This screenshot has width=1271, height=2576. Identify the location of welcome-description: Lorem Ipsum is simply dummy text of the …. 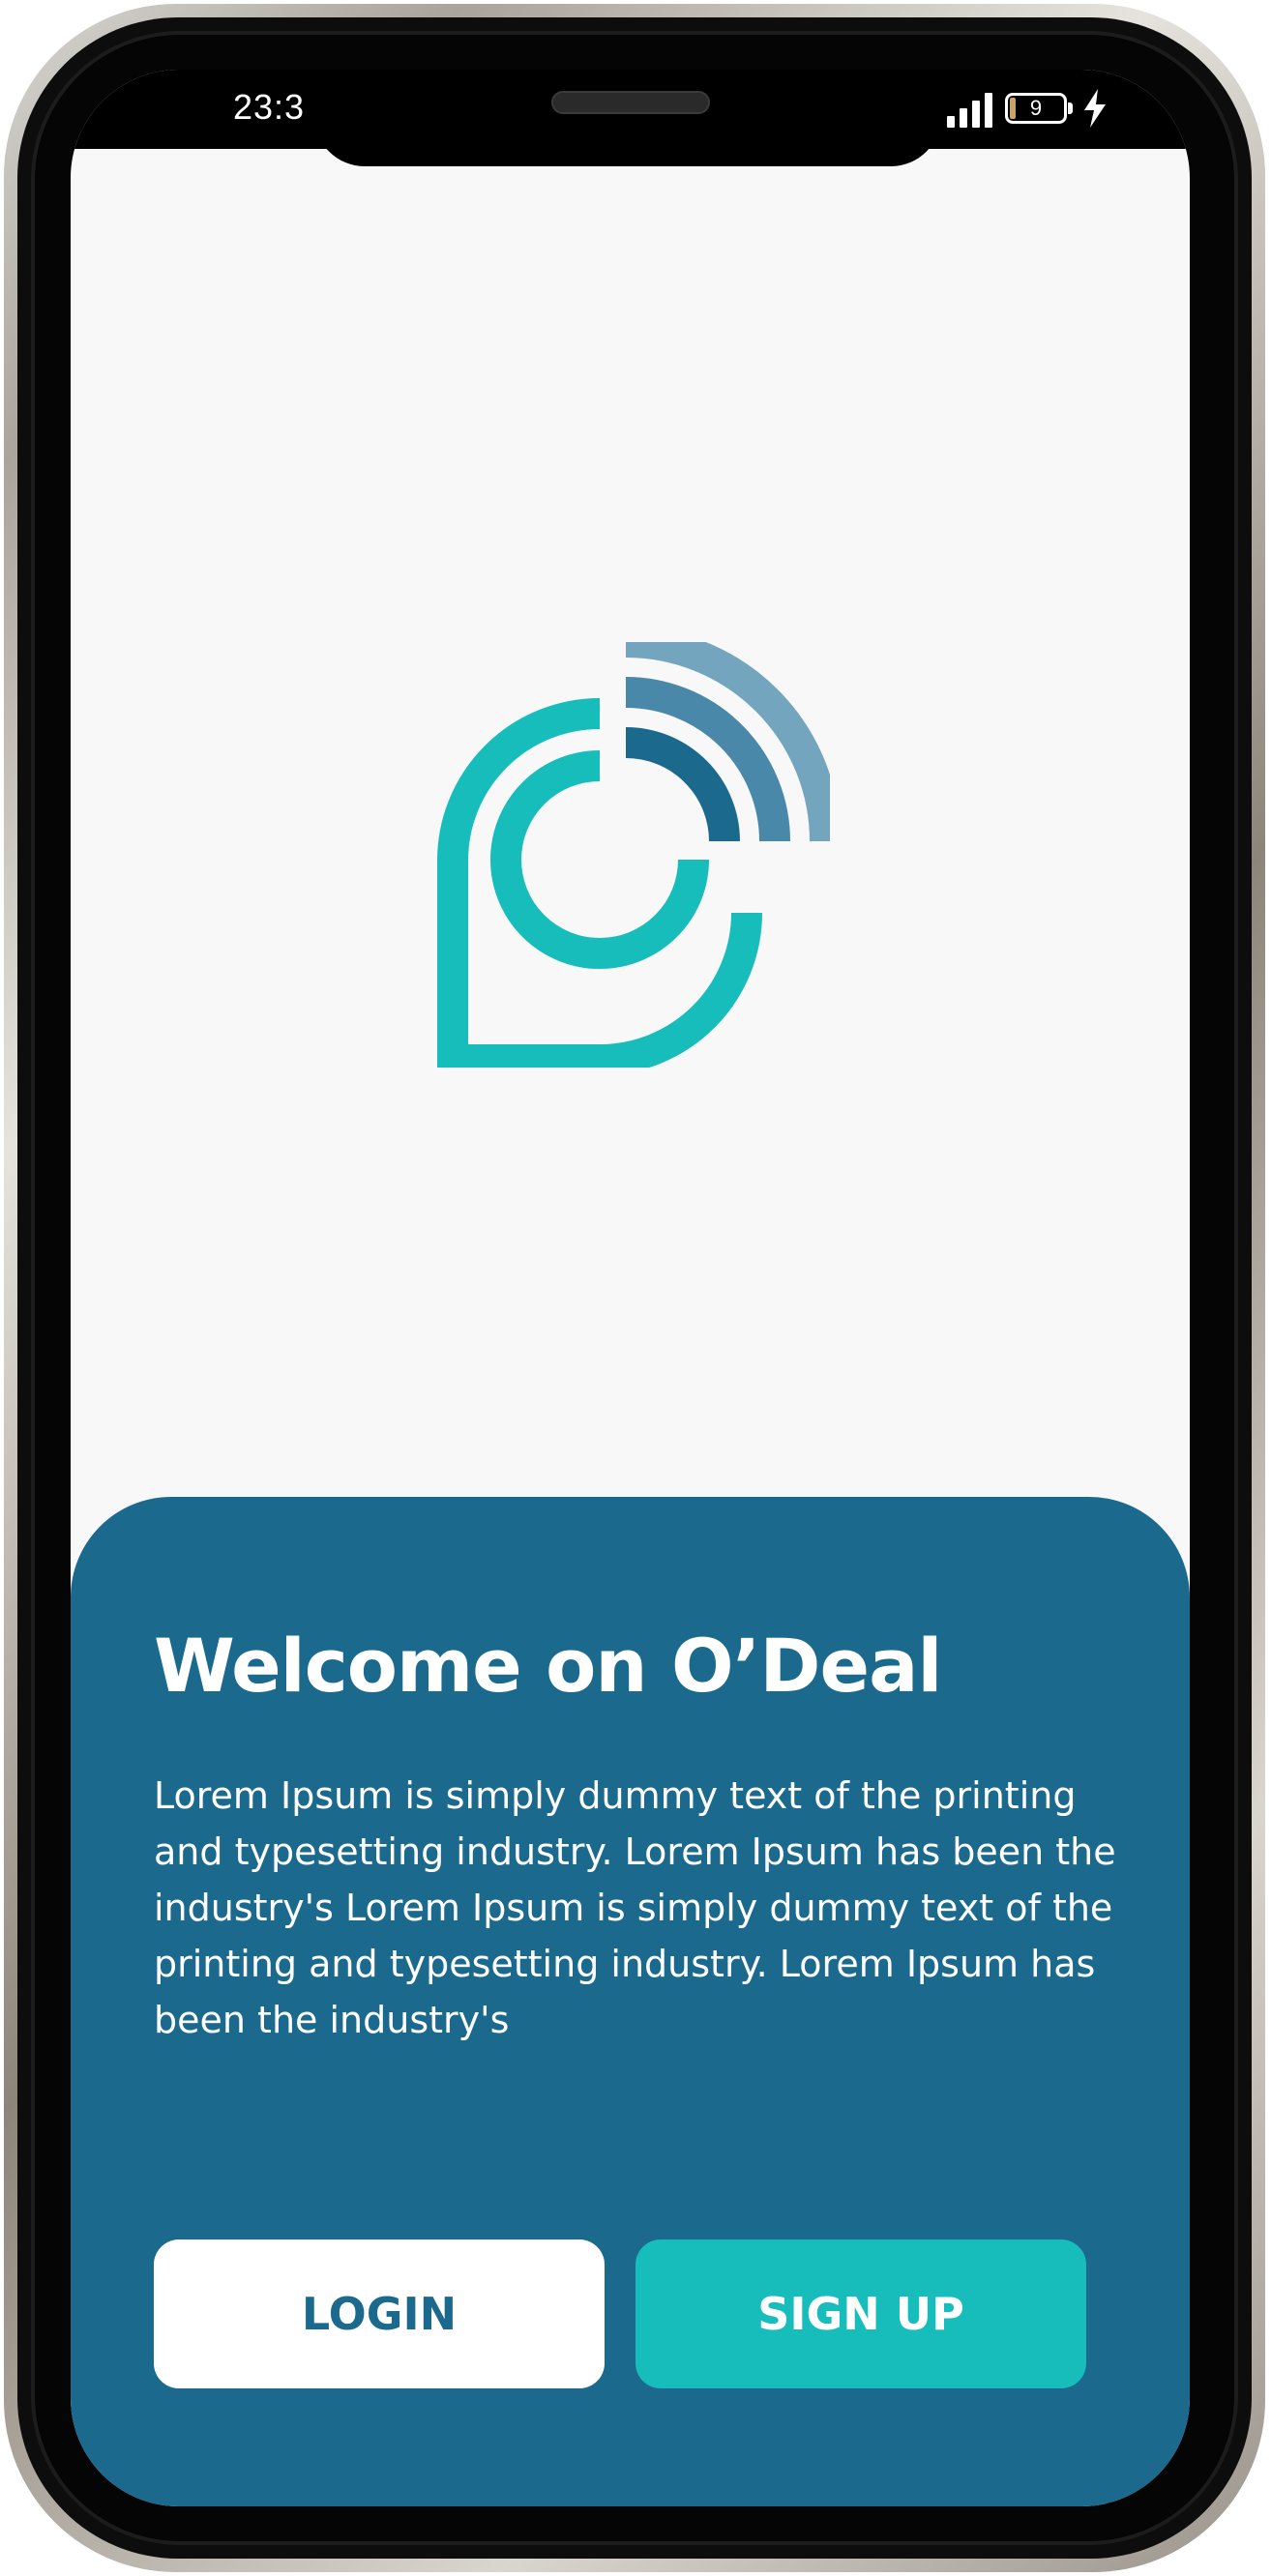
(635, 1907).